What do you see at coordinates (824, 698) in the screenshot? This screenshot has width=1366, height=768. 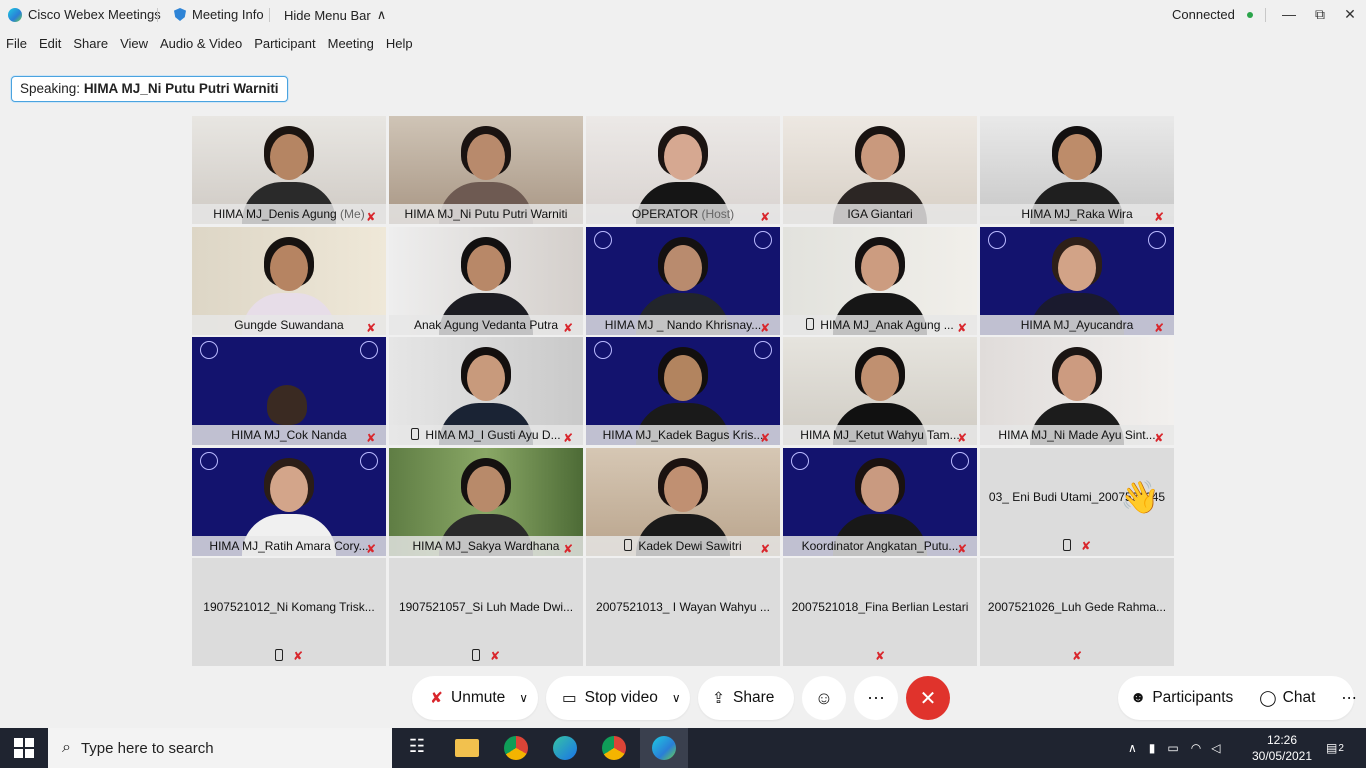 I see `reactions-button: ☺` at bounding box center [824, 698].